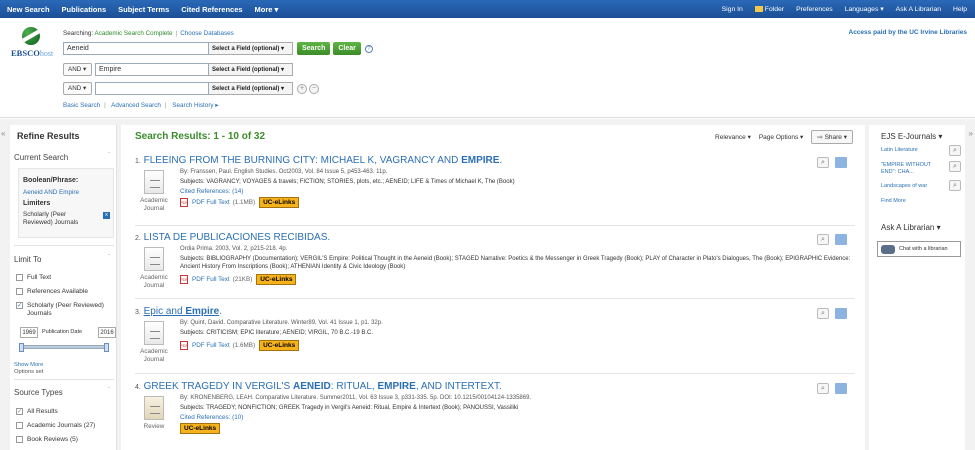 This screenshot has height=450, width=975. What do you see at coordinates (911, 227) in the screenshot?
I see `ask-librarian-header: Ask A Librarian ▾` at bounding box center [911, 227].